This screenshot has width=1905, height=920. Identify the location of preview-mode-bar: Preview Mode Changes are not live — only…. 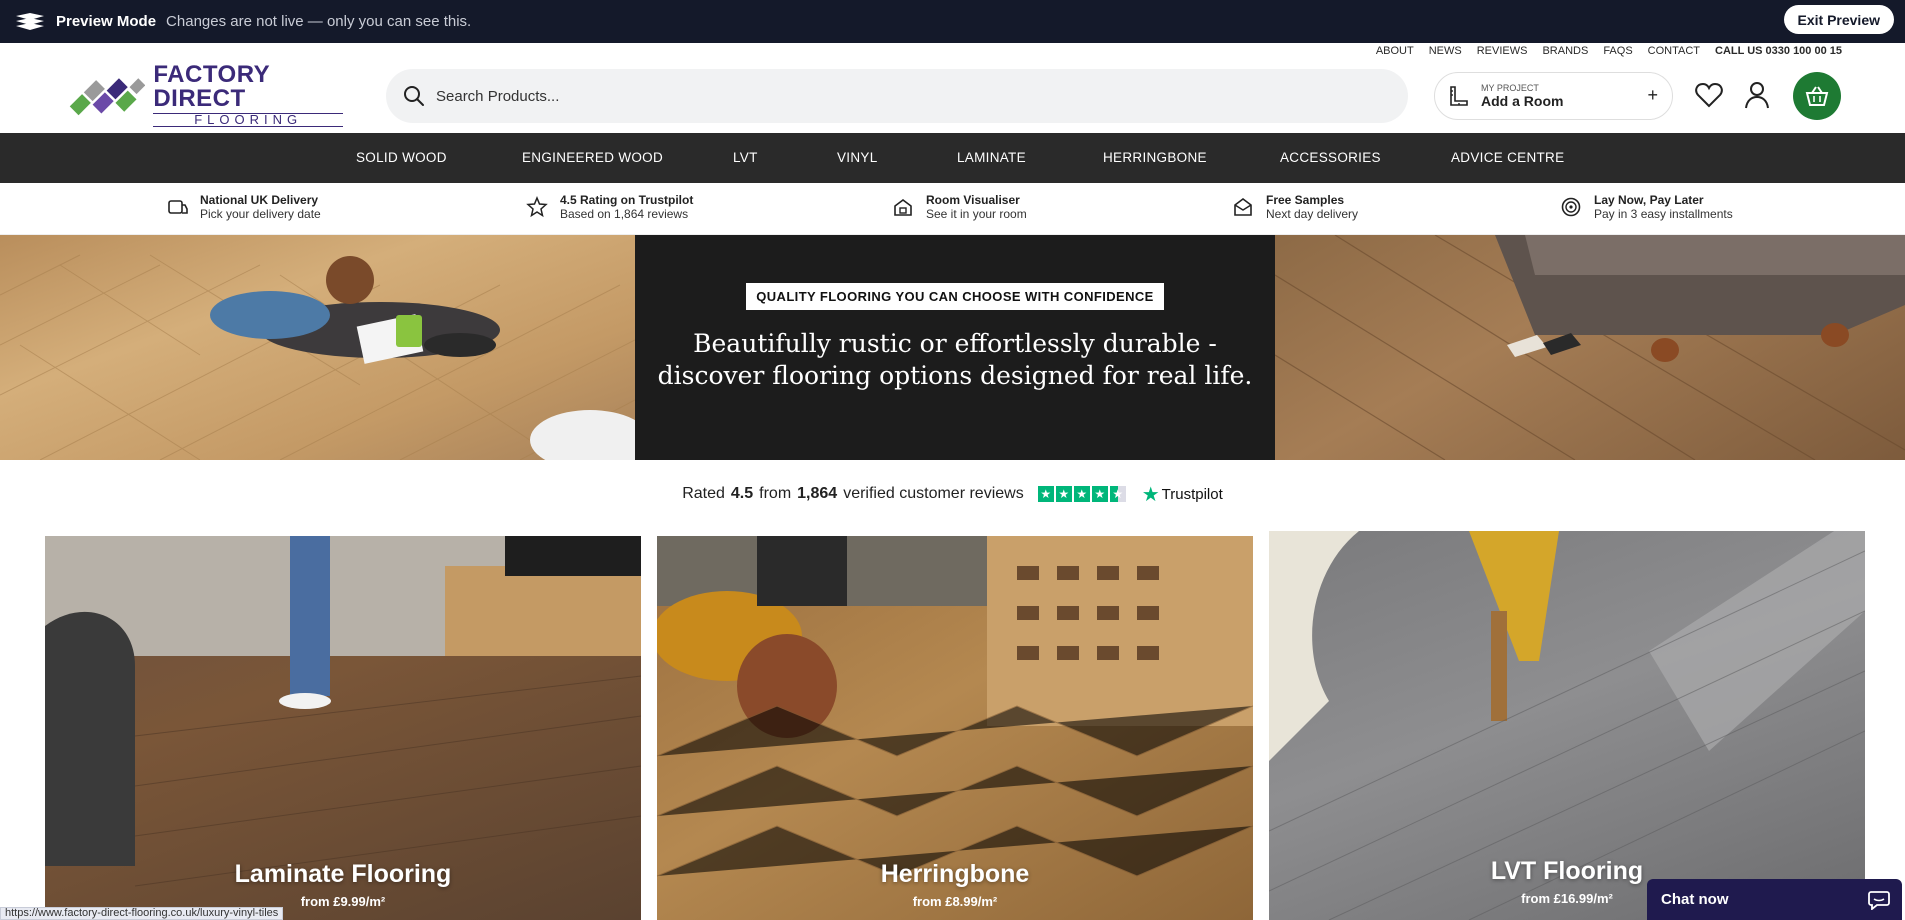
(952, 21).